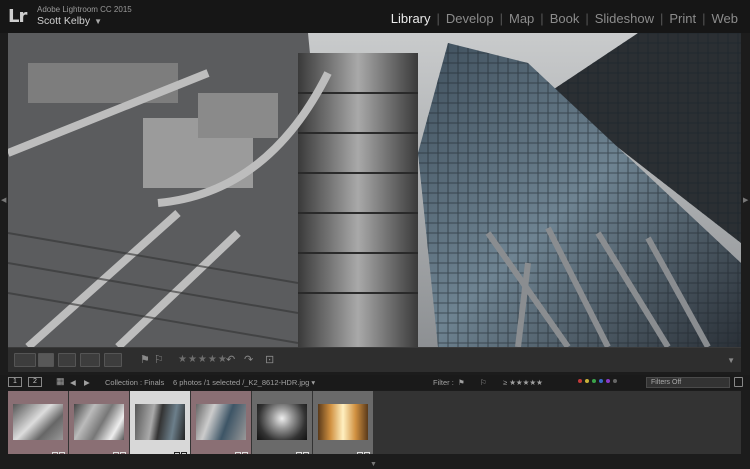 This screenshot has height=469, width=750. I want to click on module-library: Library, so click(411, 18).